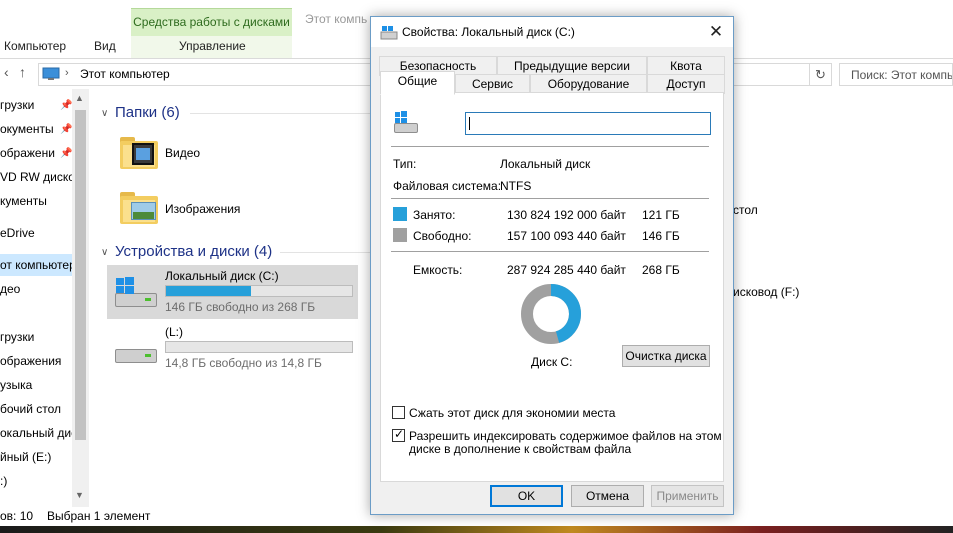 The image size is (953, 533). Describe the element at coordinates (174, 332) in the screenshot. I see `drive-l-name: (L:)` at that location.